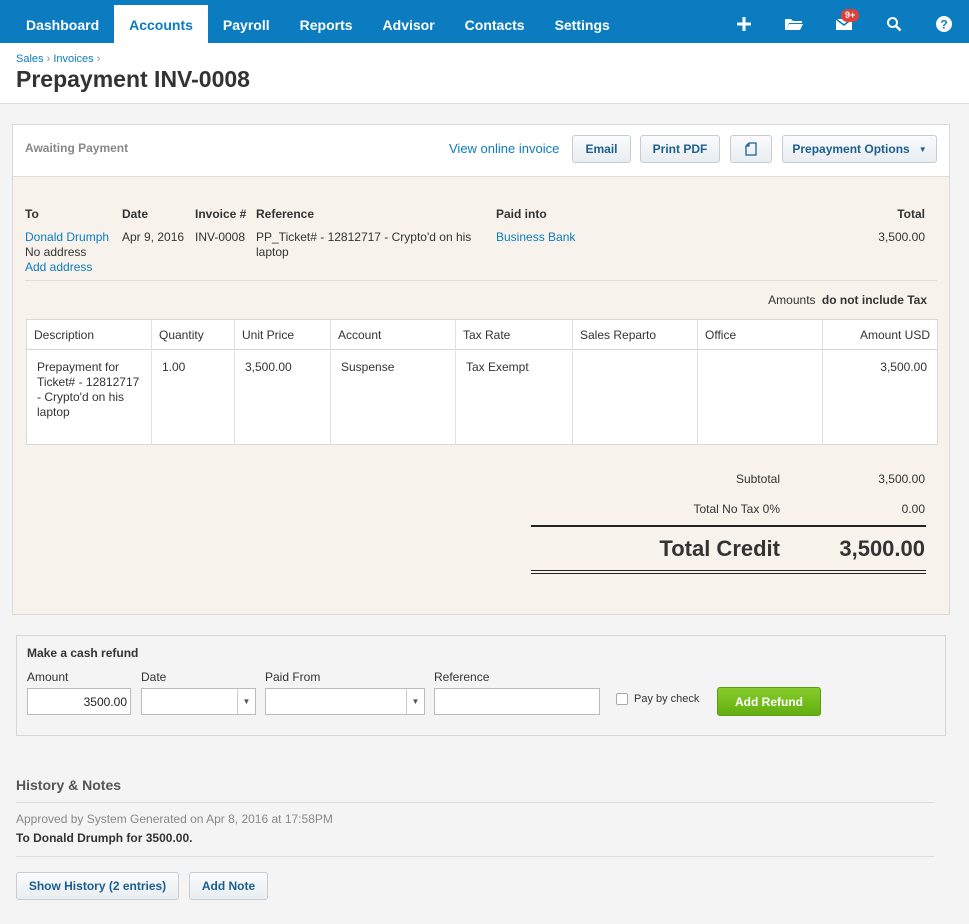 This screenshot has width=969, height=924. Describe the element at coordinates (133, 79) in the screenshot. I see `page-title: Prepayment INV-0008` at that location.